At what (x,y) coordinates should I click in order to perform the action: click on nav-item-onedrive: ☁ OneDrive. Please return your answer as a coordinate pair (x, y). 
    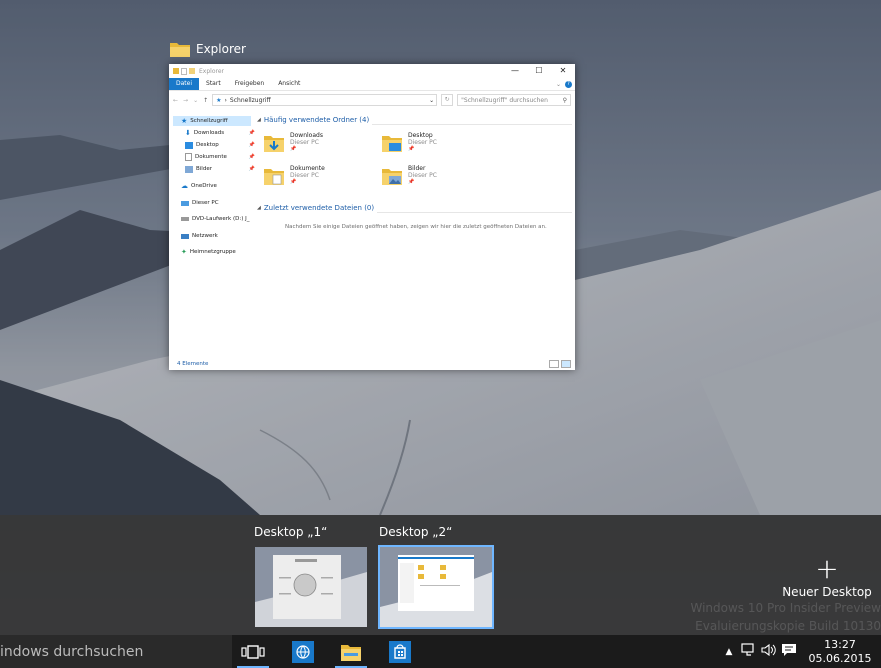
    Looking at the image, I should click on (216, 186).